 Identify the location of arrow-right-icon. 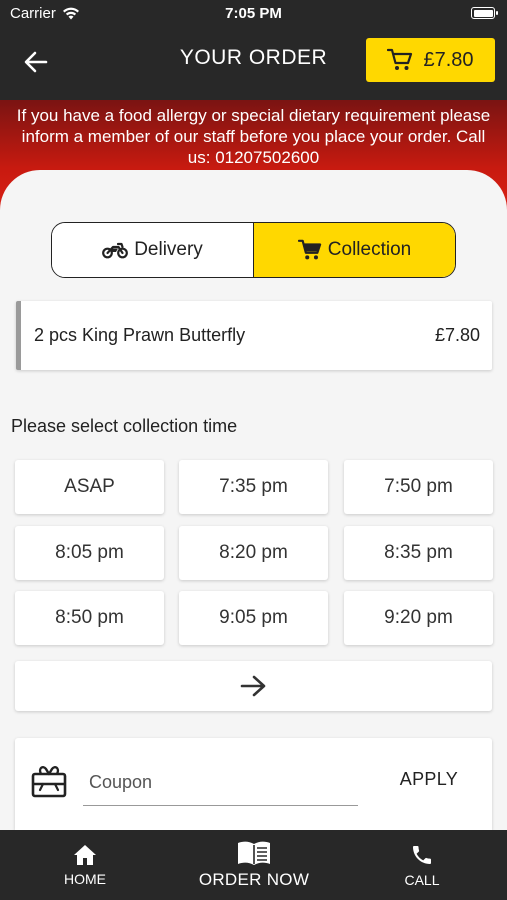
(252, 686).